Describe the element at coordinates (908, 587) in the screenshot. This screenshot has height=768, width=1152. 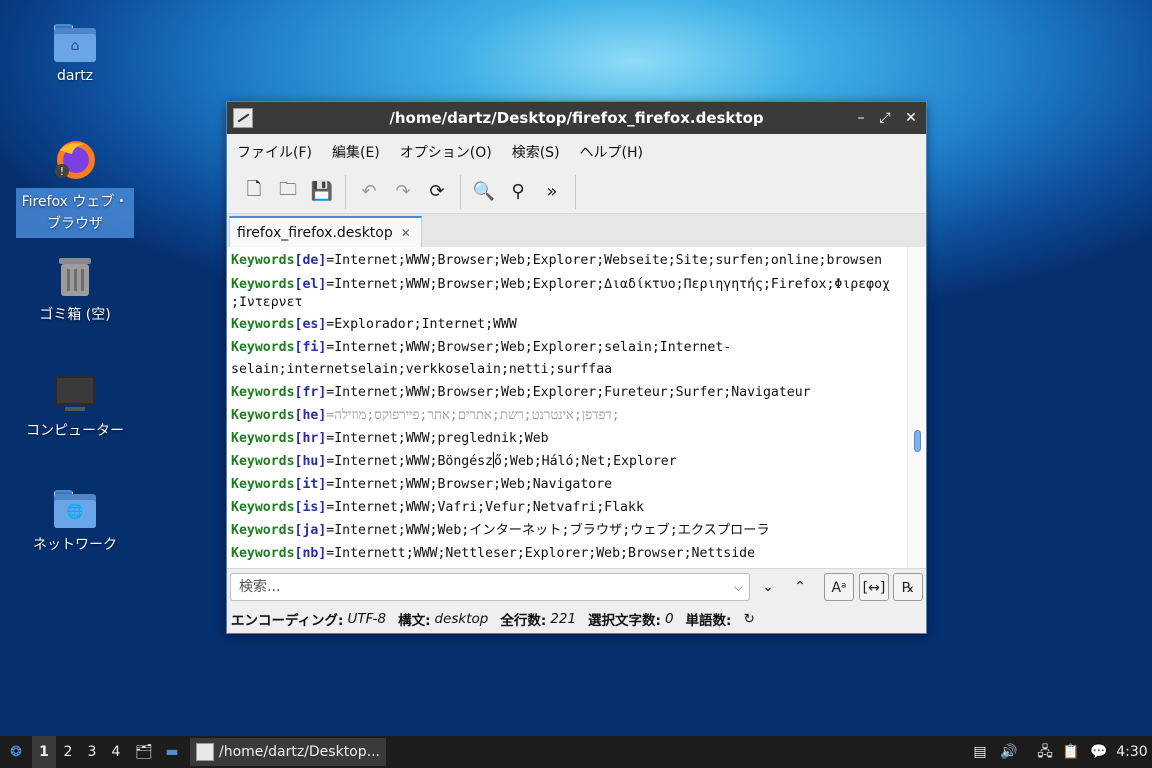
I see `regex-icon: ℞` at that location.